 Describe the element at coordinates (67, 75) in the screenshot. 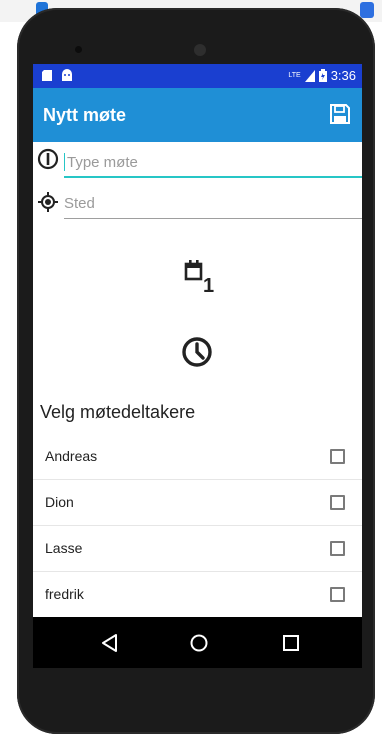

I see `android-icon` at that location.